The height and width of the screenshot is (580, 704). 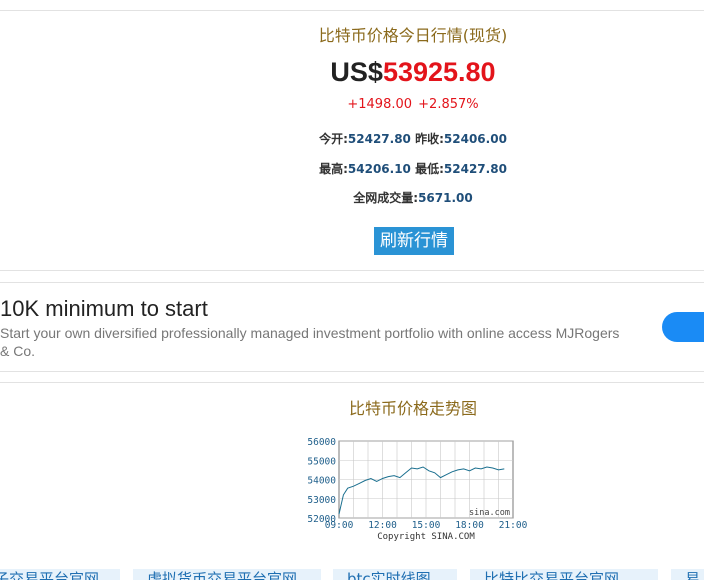 What do you see at coordinates (389, 575) in the screenshot?
I see `link-tab-label: btc实时线图` at bounding box center [389, 575].